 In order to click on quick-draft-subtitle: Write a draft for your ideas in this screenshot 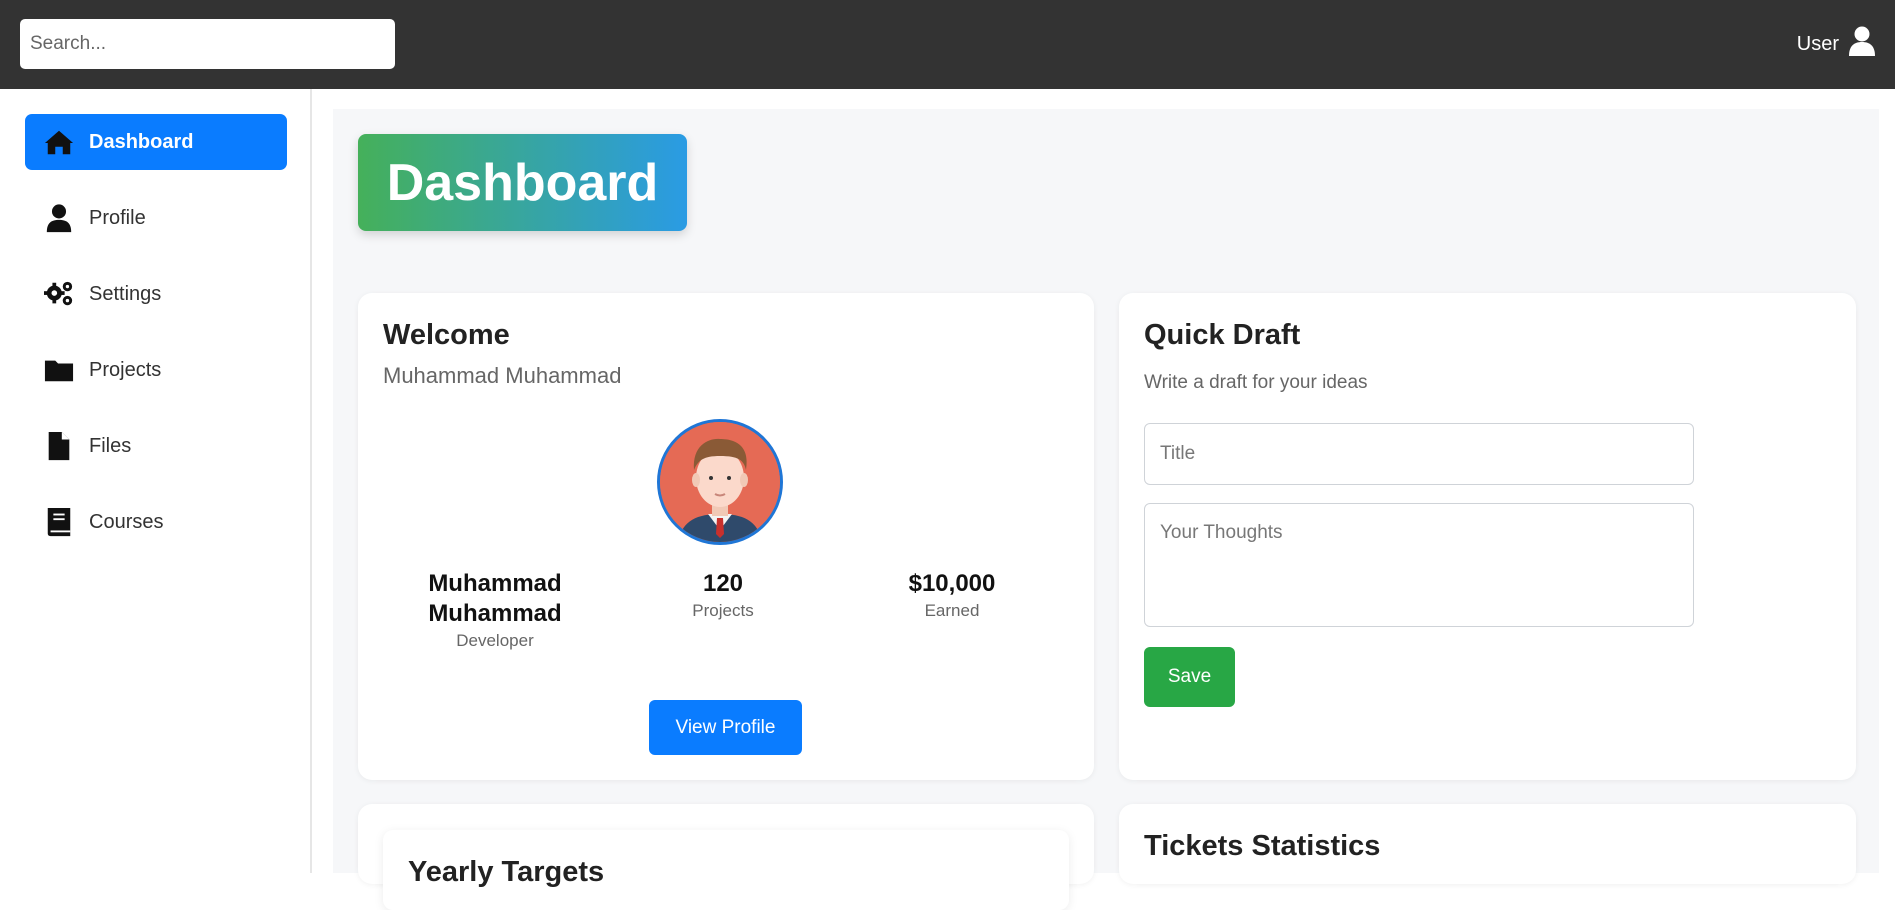, I will do `click(1256, 382)`.